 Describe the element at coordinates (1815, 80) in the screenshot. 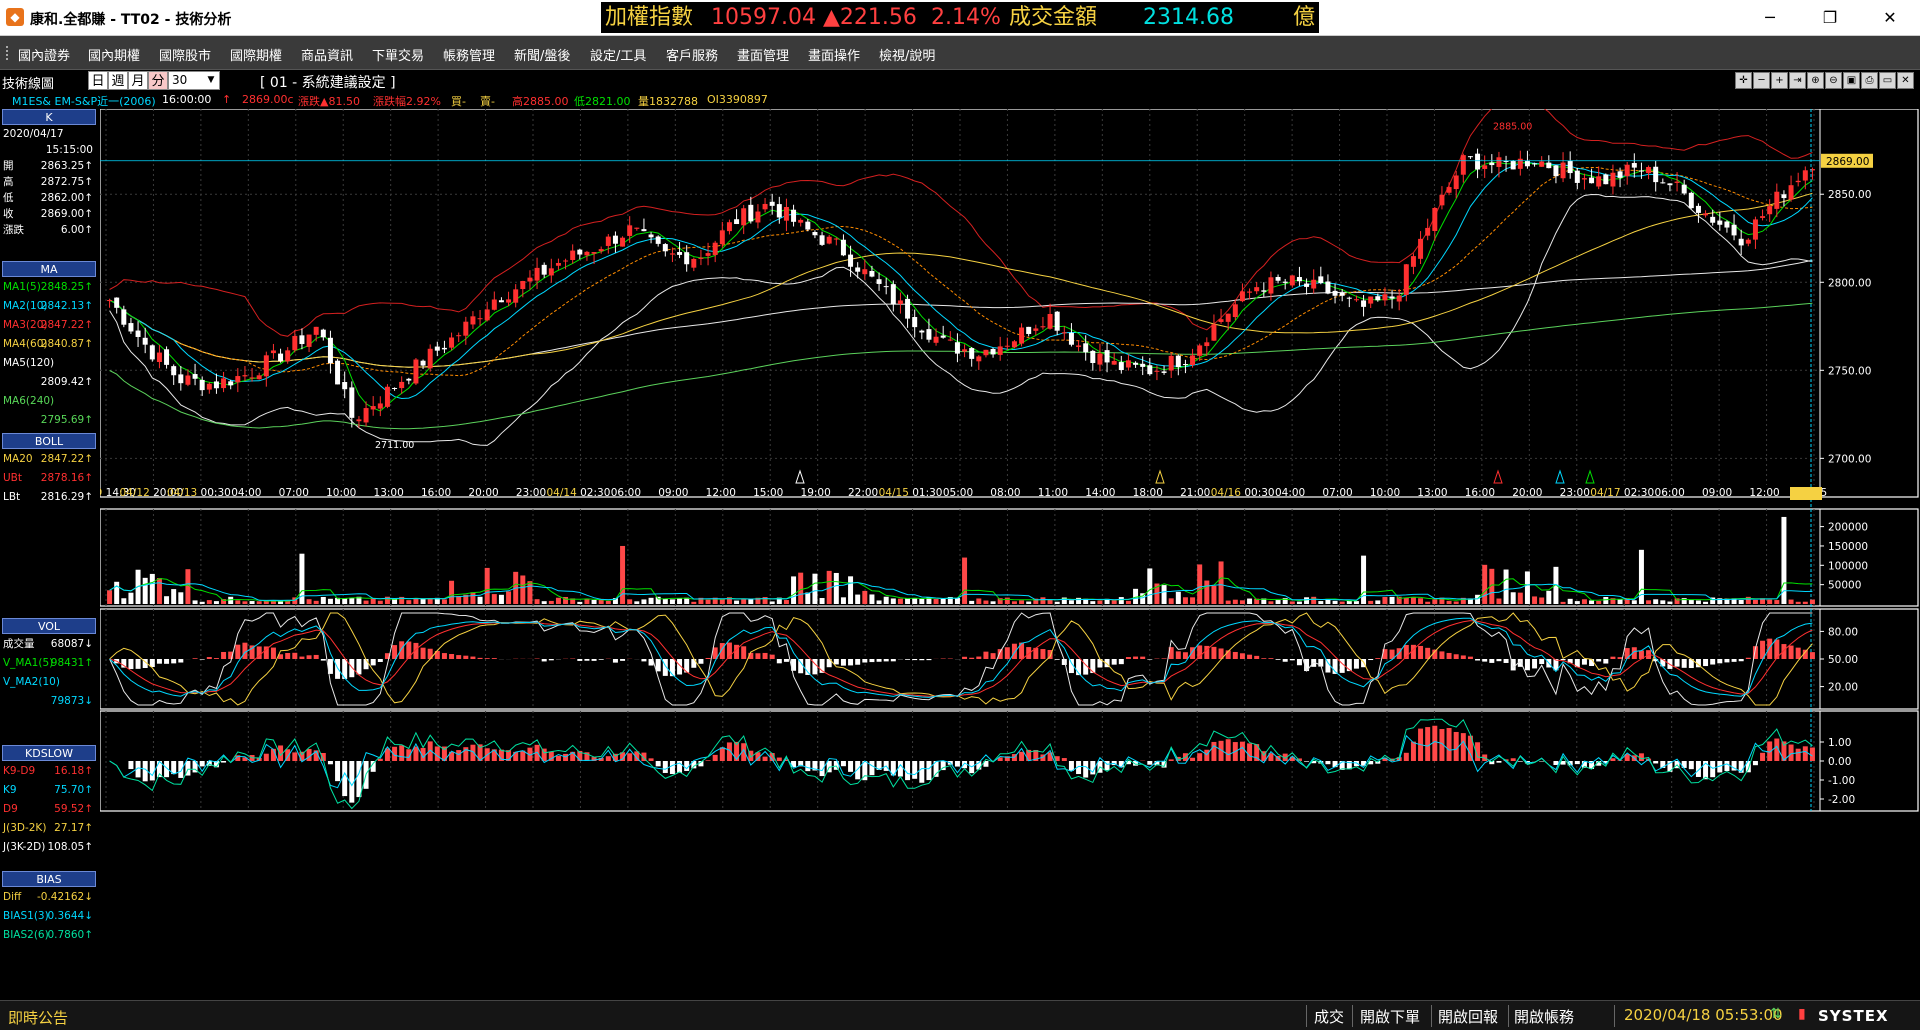

I see `zoom-in-icon: ⊕` at that location.